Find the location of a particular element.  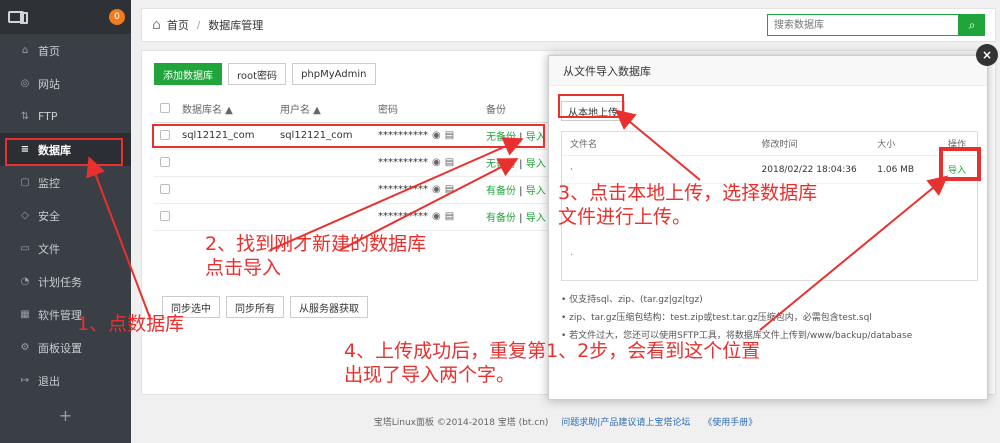

annotation-step3-line2: 文件进行上传。 is located at coordinates (625, 217).